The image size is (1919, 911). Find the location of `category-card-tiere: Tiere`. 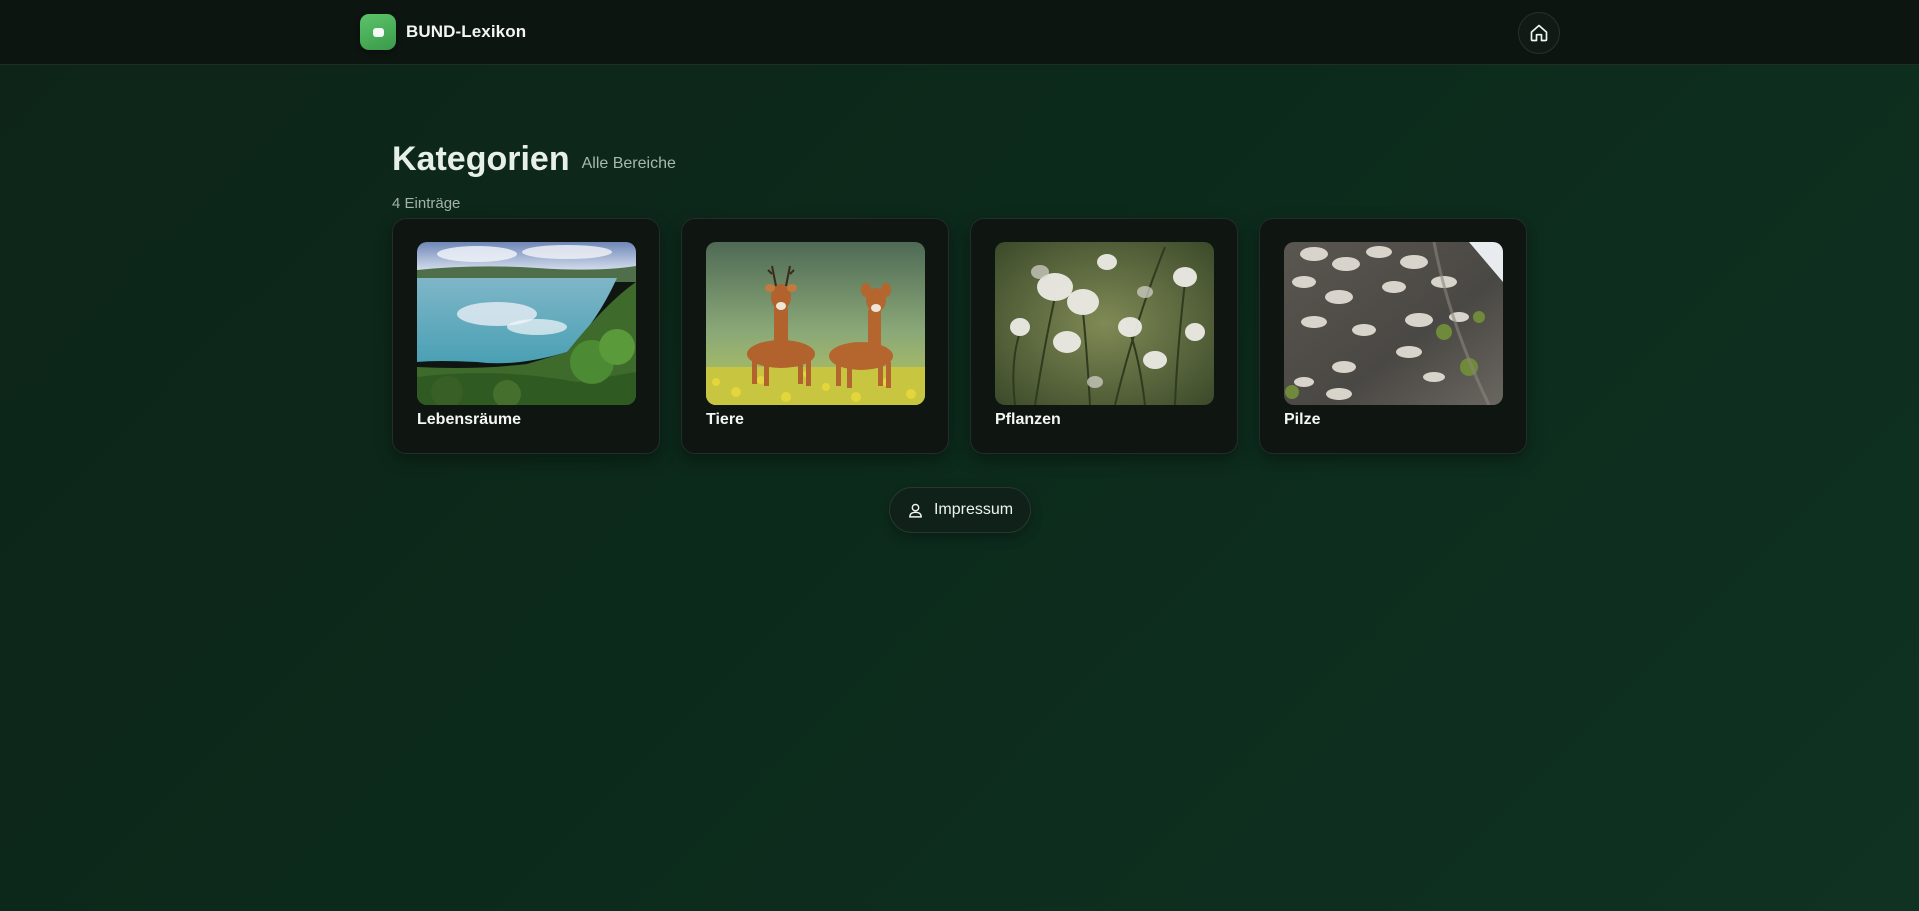

category-card-tiere: Tiere is located at coordinates (815, 336).